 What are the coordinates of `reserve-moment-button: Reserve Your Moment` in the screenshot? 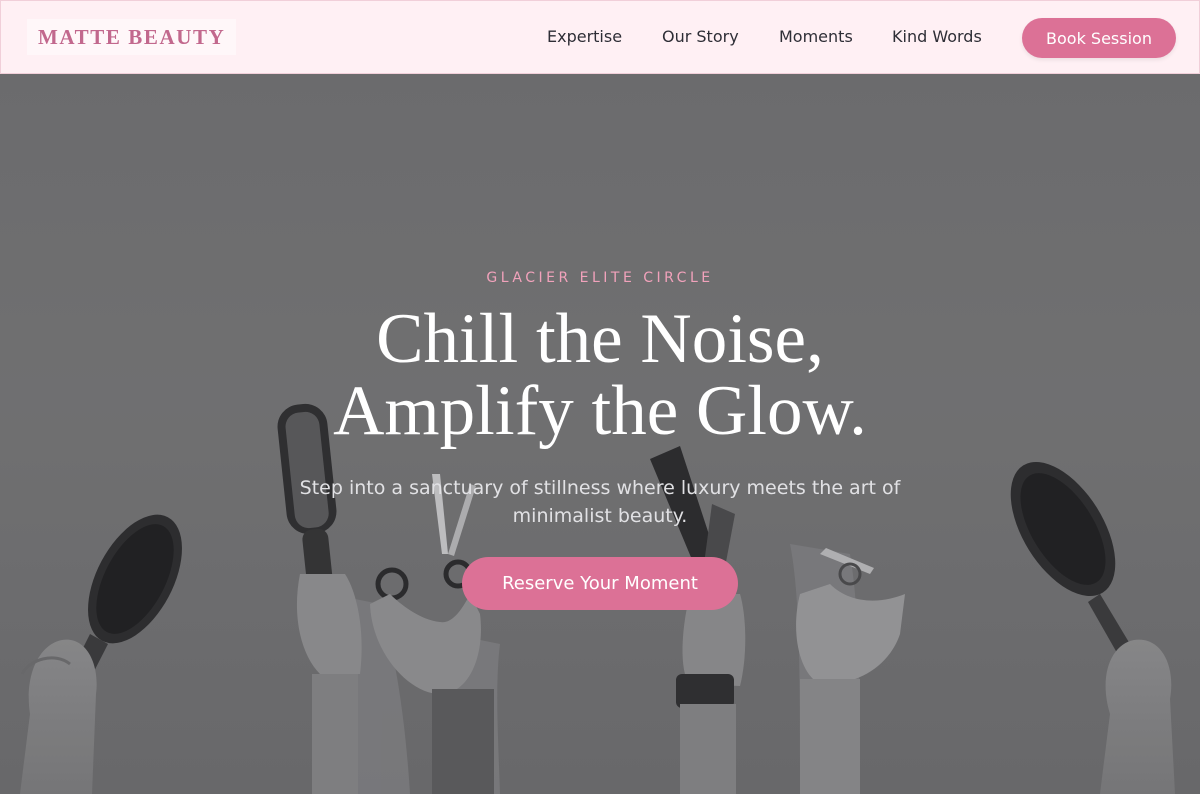 It's located at (600, 583).